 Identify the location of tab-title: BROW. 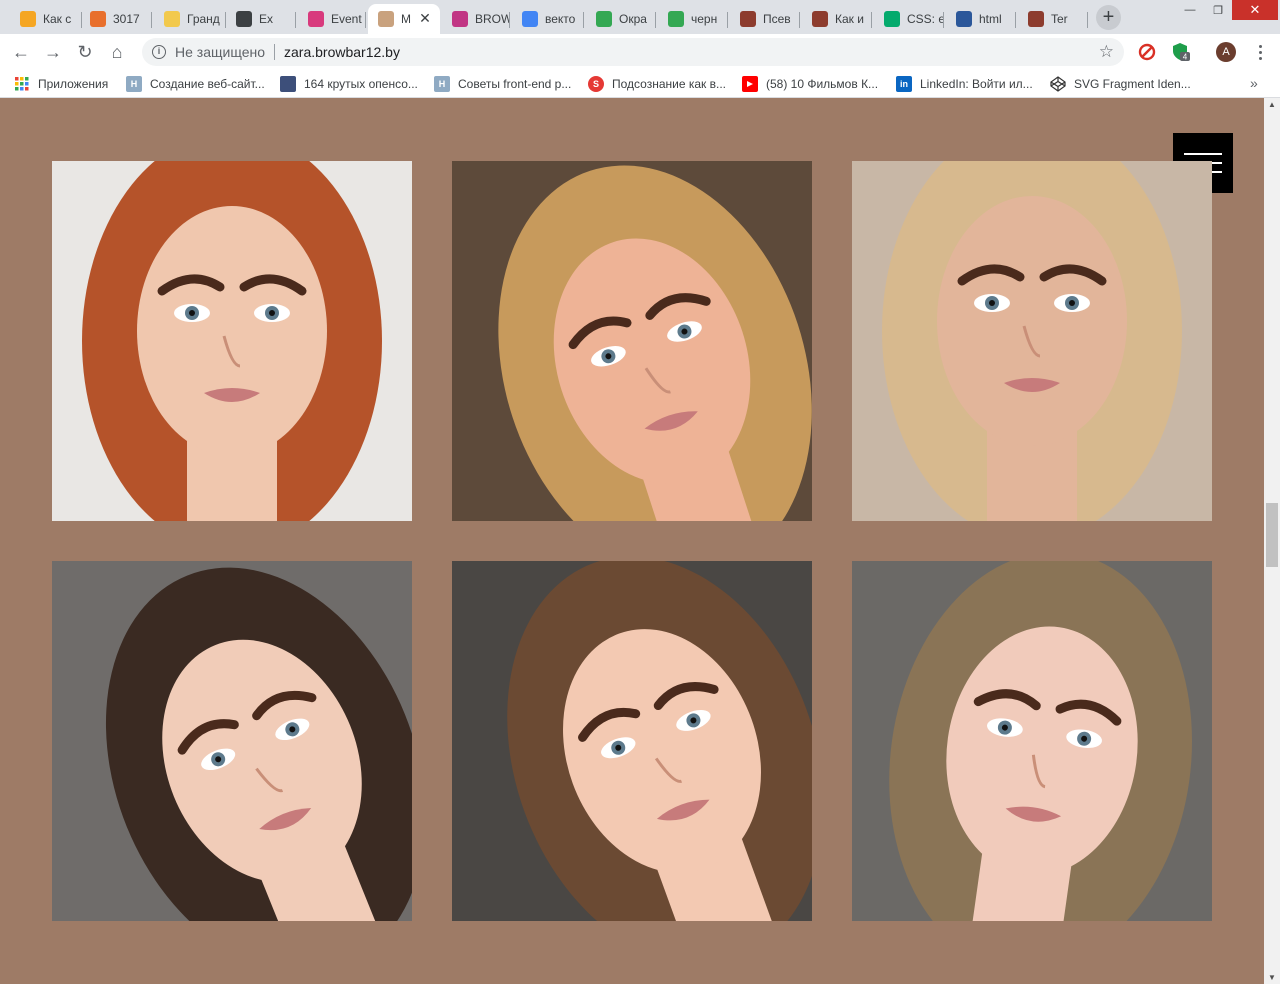
(492, 19).